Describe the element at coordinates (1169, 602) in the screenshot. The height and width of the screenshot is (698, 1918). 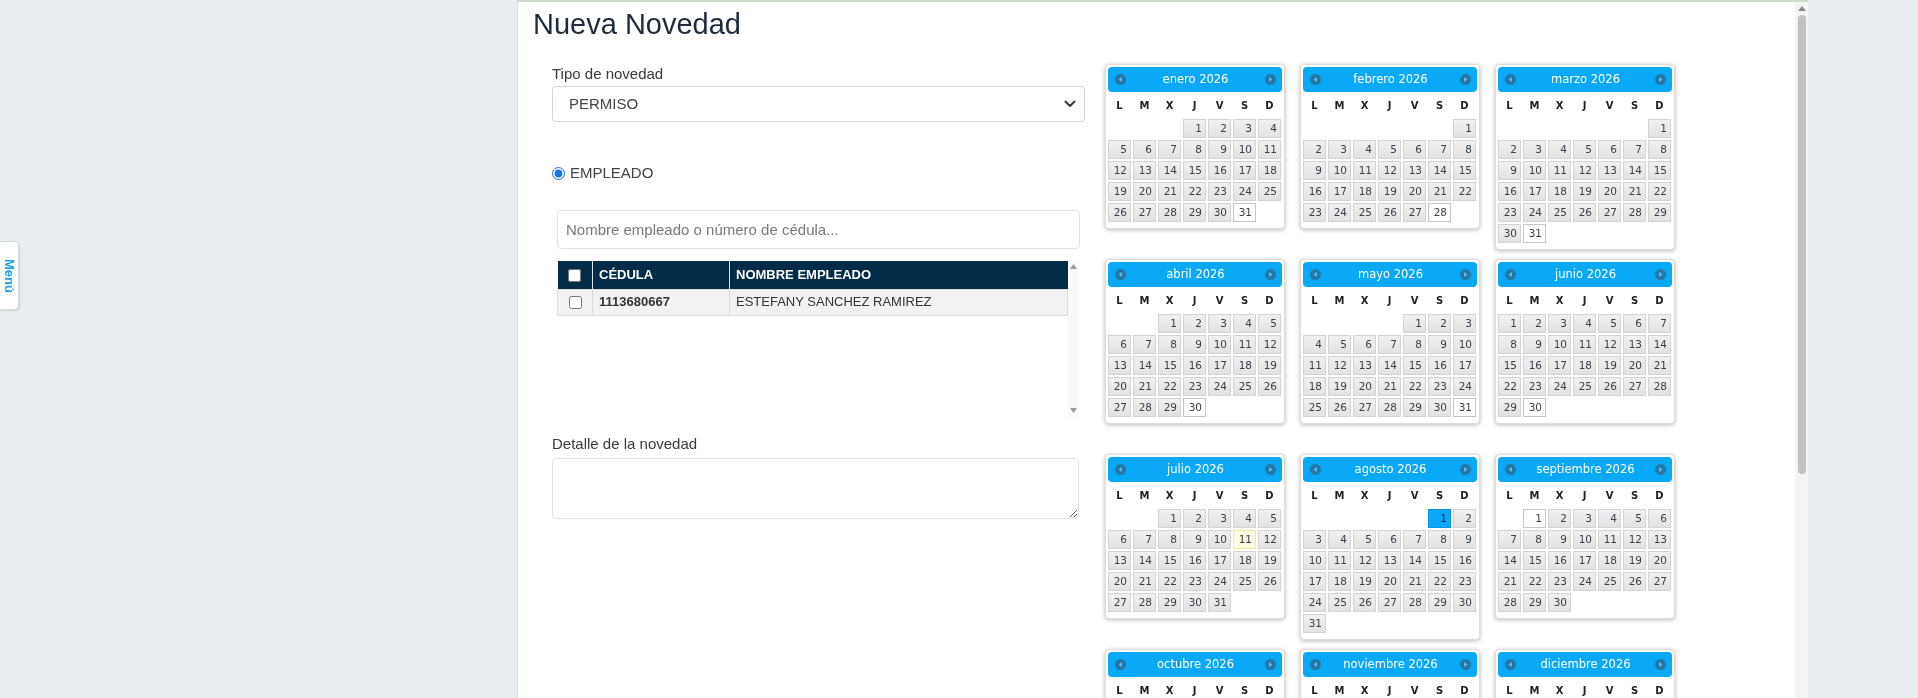
I see `calendar-day: 29` at that location.